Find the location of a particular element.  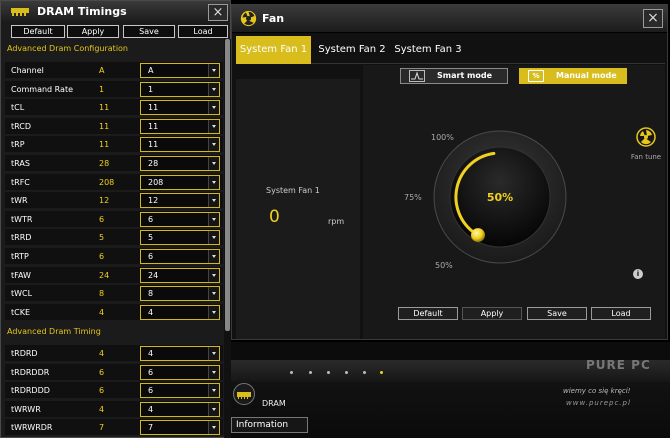

timing-label: tWCL is located at coordinates (22, 294).